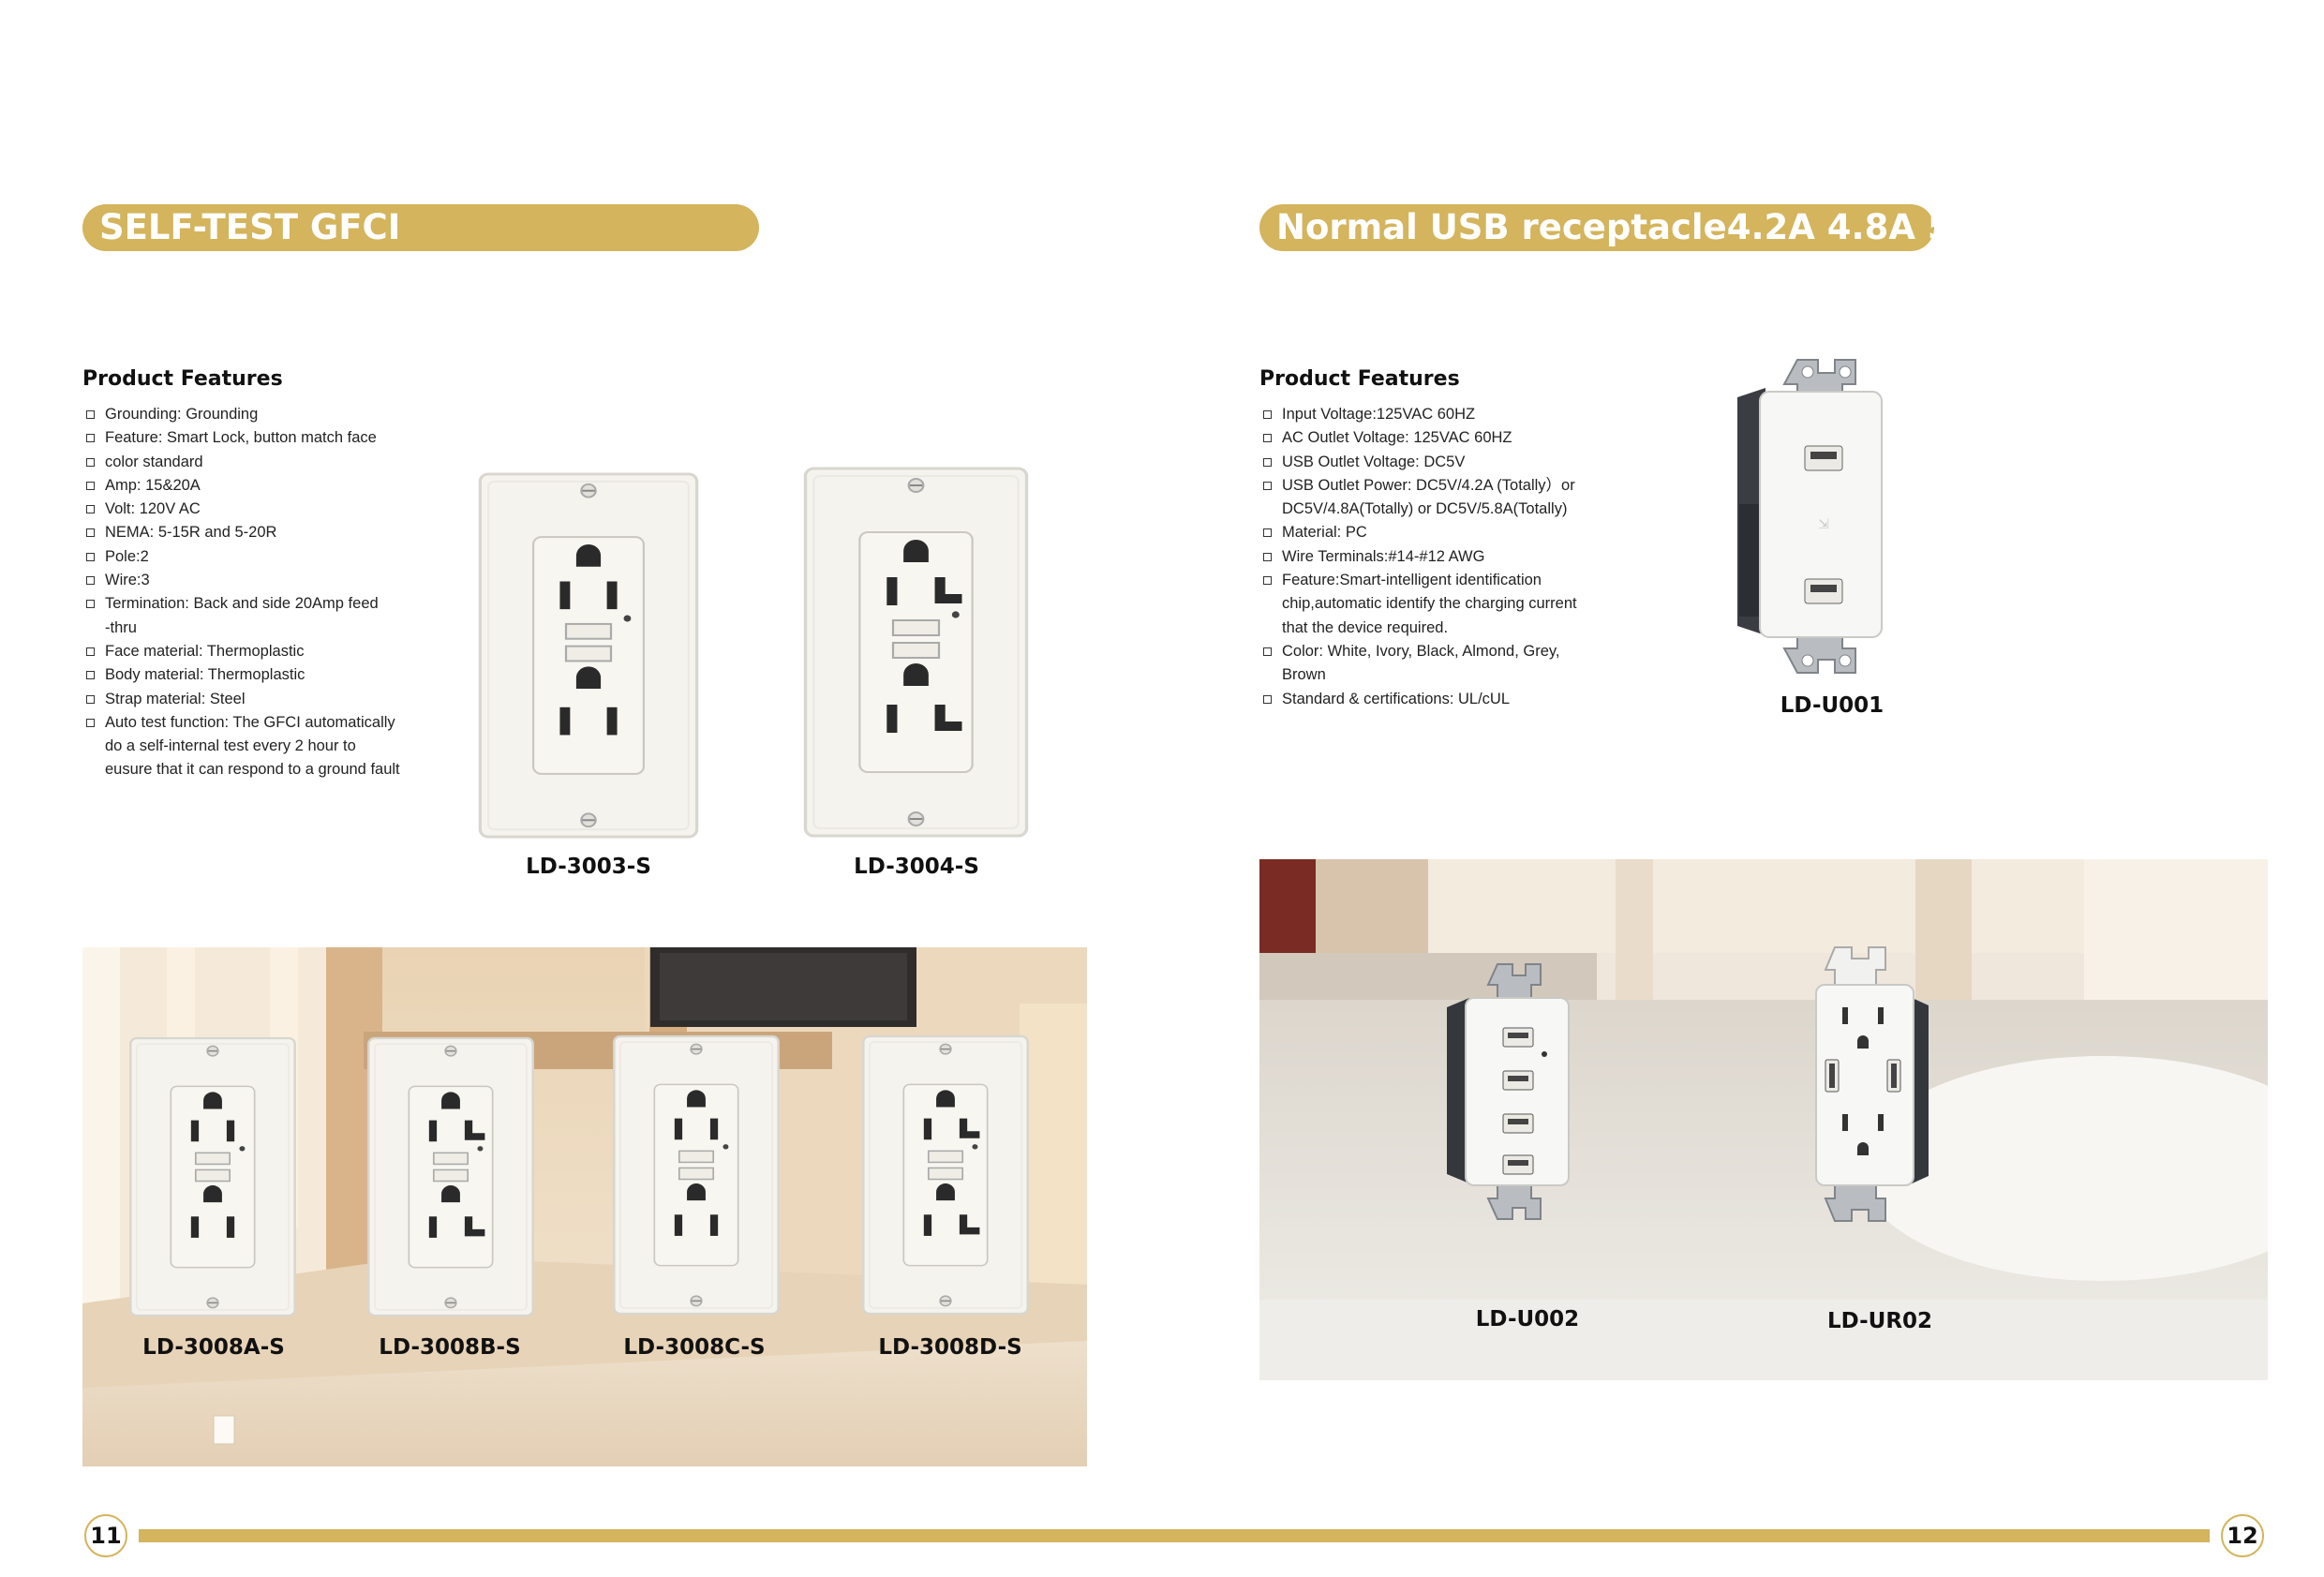 The image size is (2324, 1577). I want to click on features-title-right: Product Features, so click(1359, 379).